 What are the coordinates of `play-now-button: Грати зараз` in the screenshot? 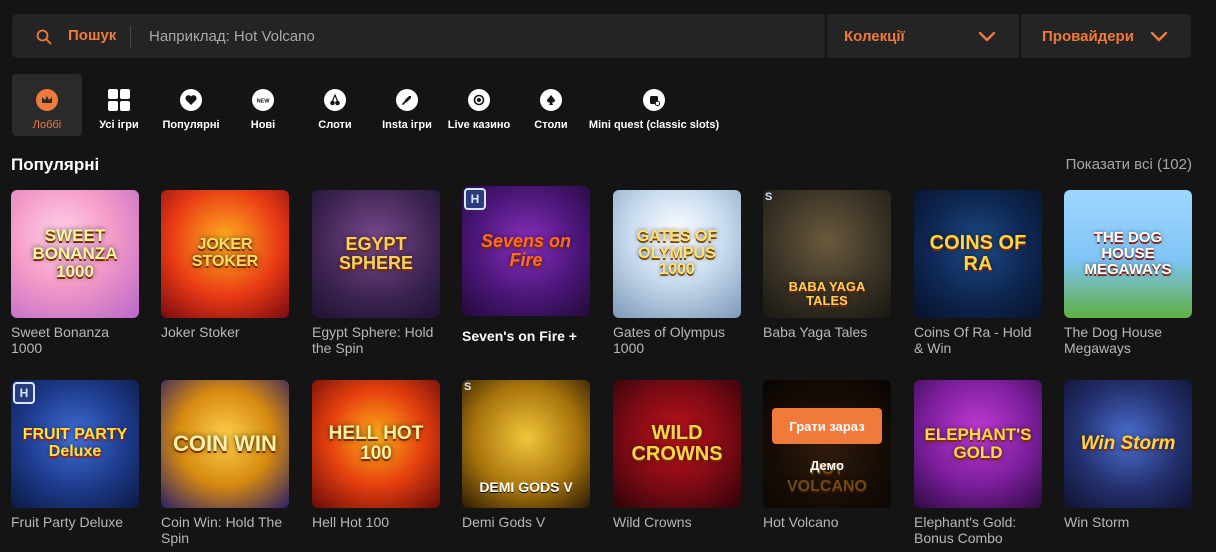 It's located at (827, 426).